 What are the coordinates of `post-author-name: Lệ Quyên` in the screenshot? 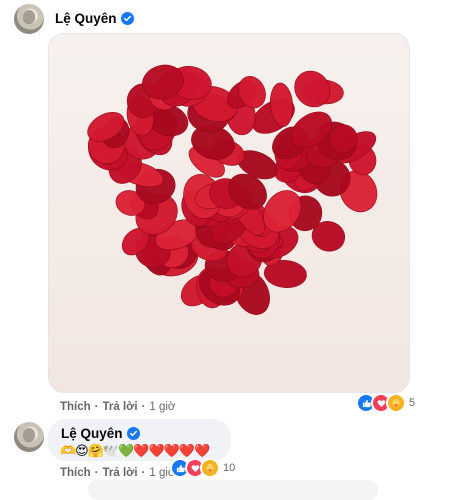 It's located at (86, 18).